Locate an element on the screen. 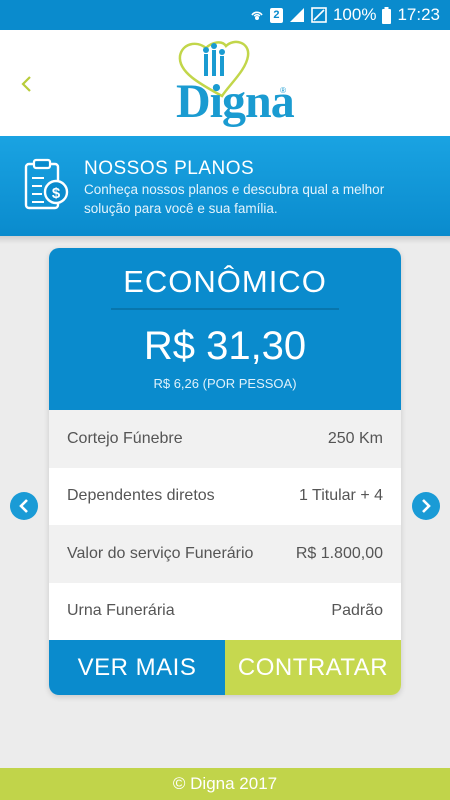 This screenshot has height=800, width=450. back-button is located at coordinates (26, 84).